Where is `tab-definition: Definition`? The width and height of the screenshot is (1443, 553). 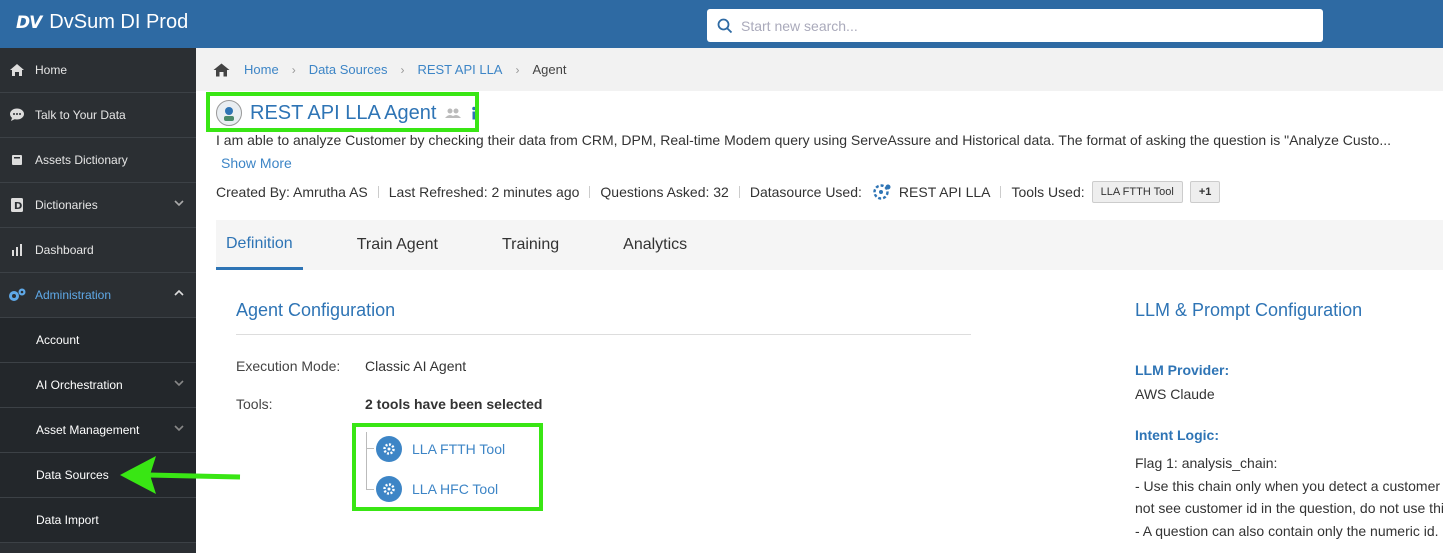
tab-definition: Definition is located at coordinates (259, 245).